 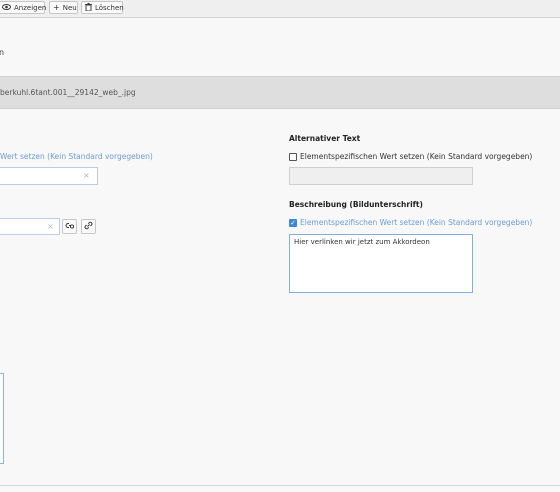 I want to click on new-button-label: Neu, so click(x=69, y=7).